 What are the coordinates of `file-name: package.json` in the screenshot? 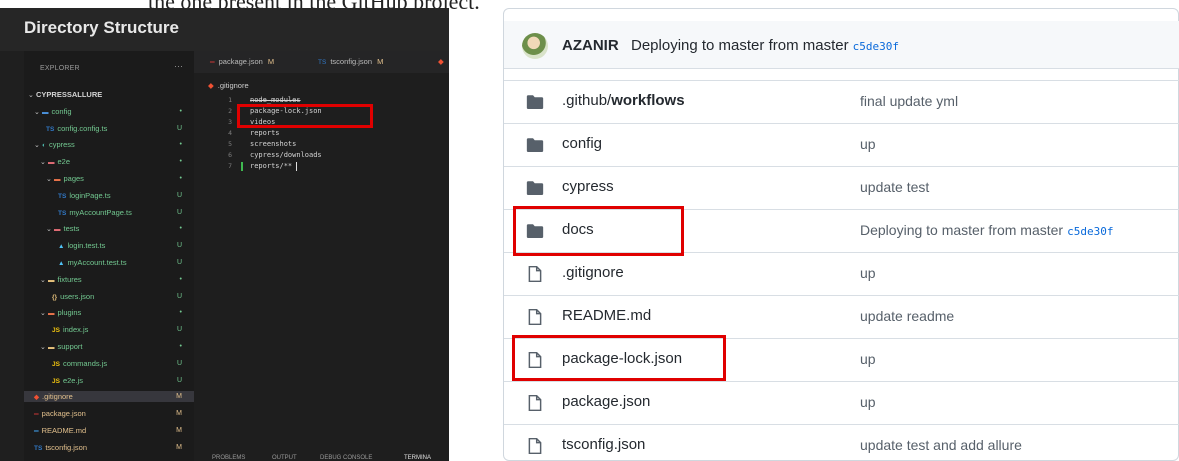 It's located at (606, 401).